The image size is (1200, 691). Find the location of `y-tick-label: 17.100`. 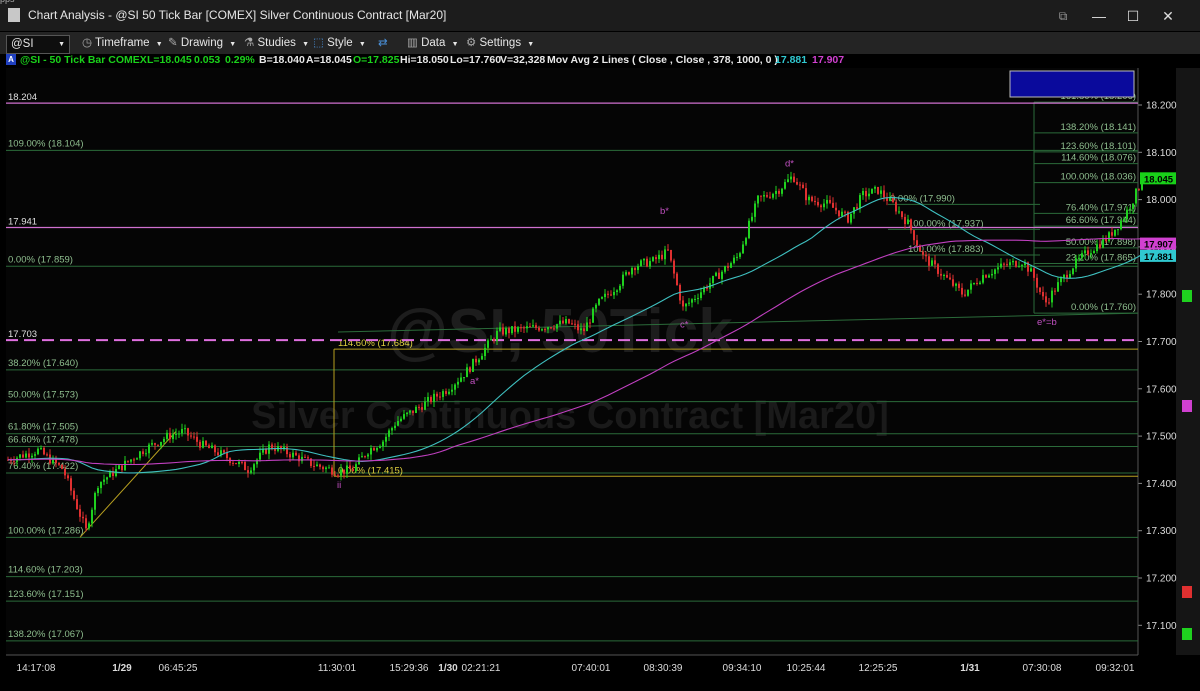

y-tick-label: 17.100 is located at coordinates (1161, 626).